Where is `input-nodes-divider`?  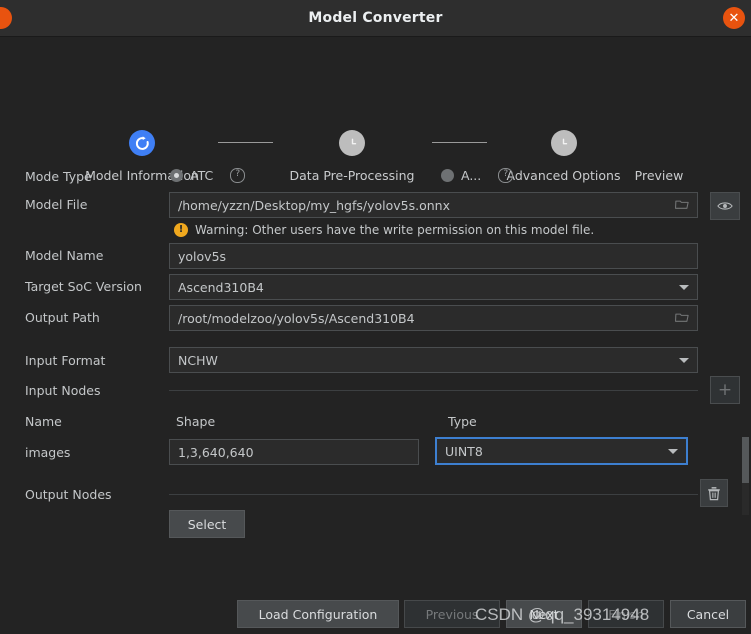 input-nodes-divider is located at coordinates (433, 390).